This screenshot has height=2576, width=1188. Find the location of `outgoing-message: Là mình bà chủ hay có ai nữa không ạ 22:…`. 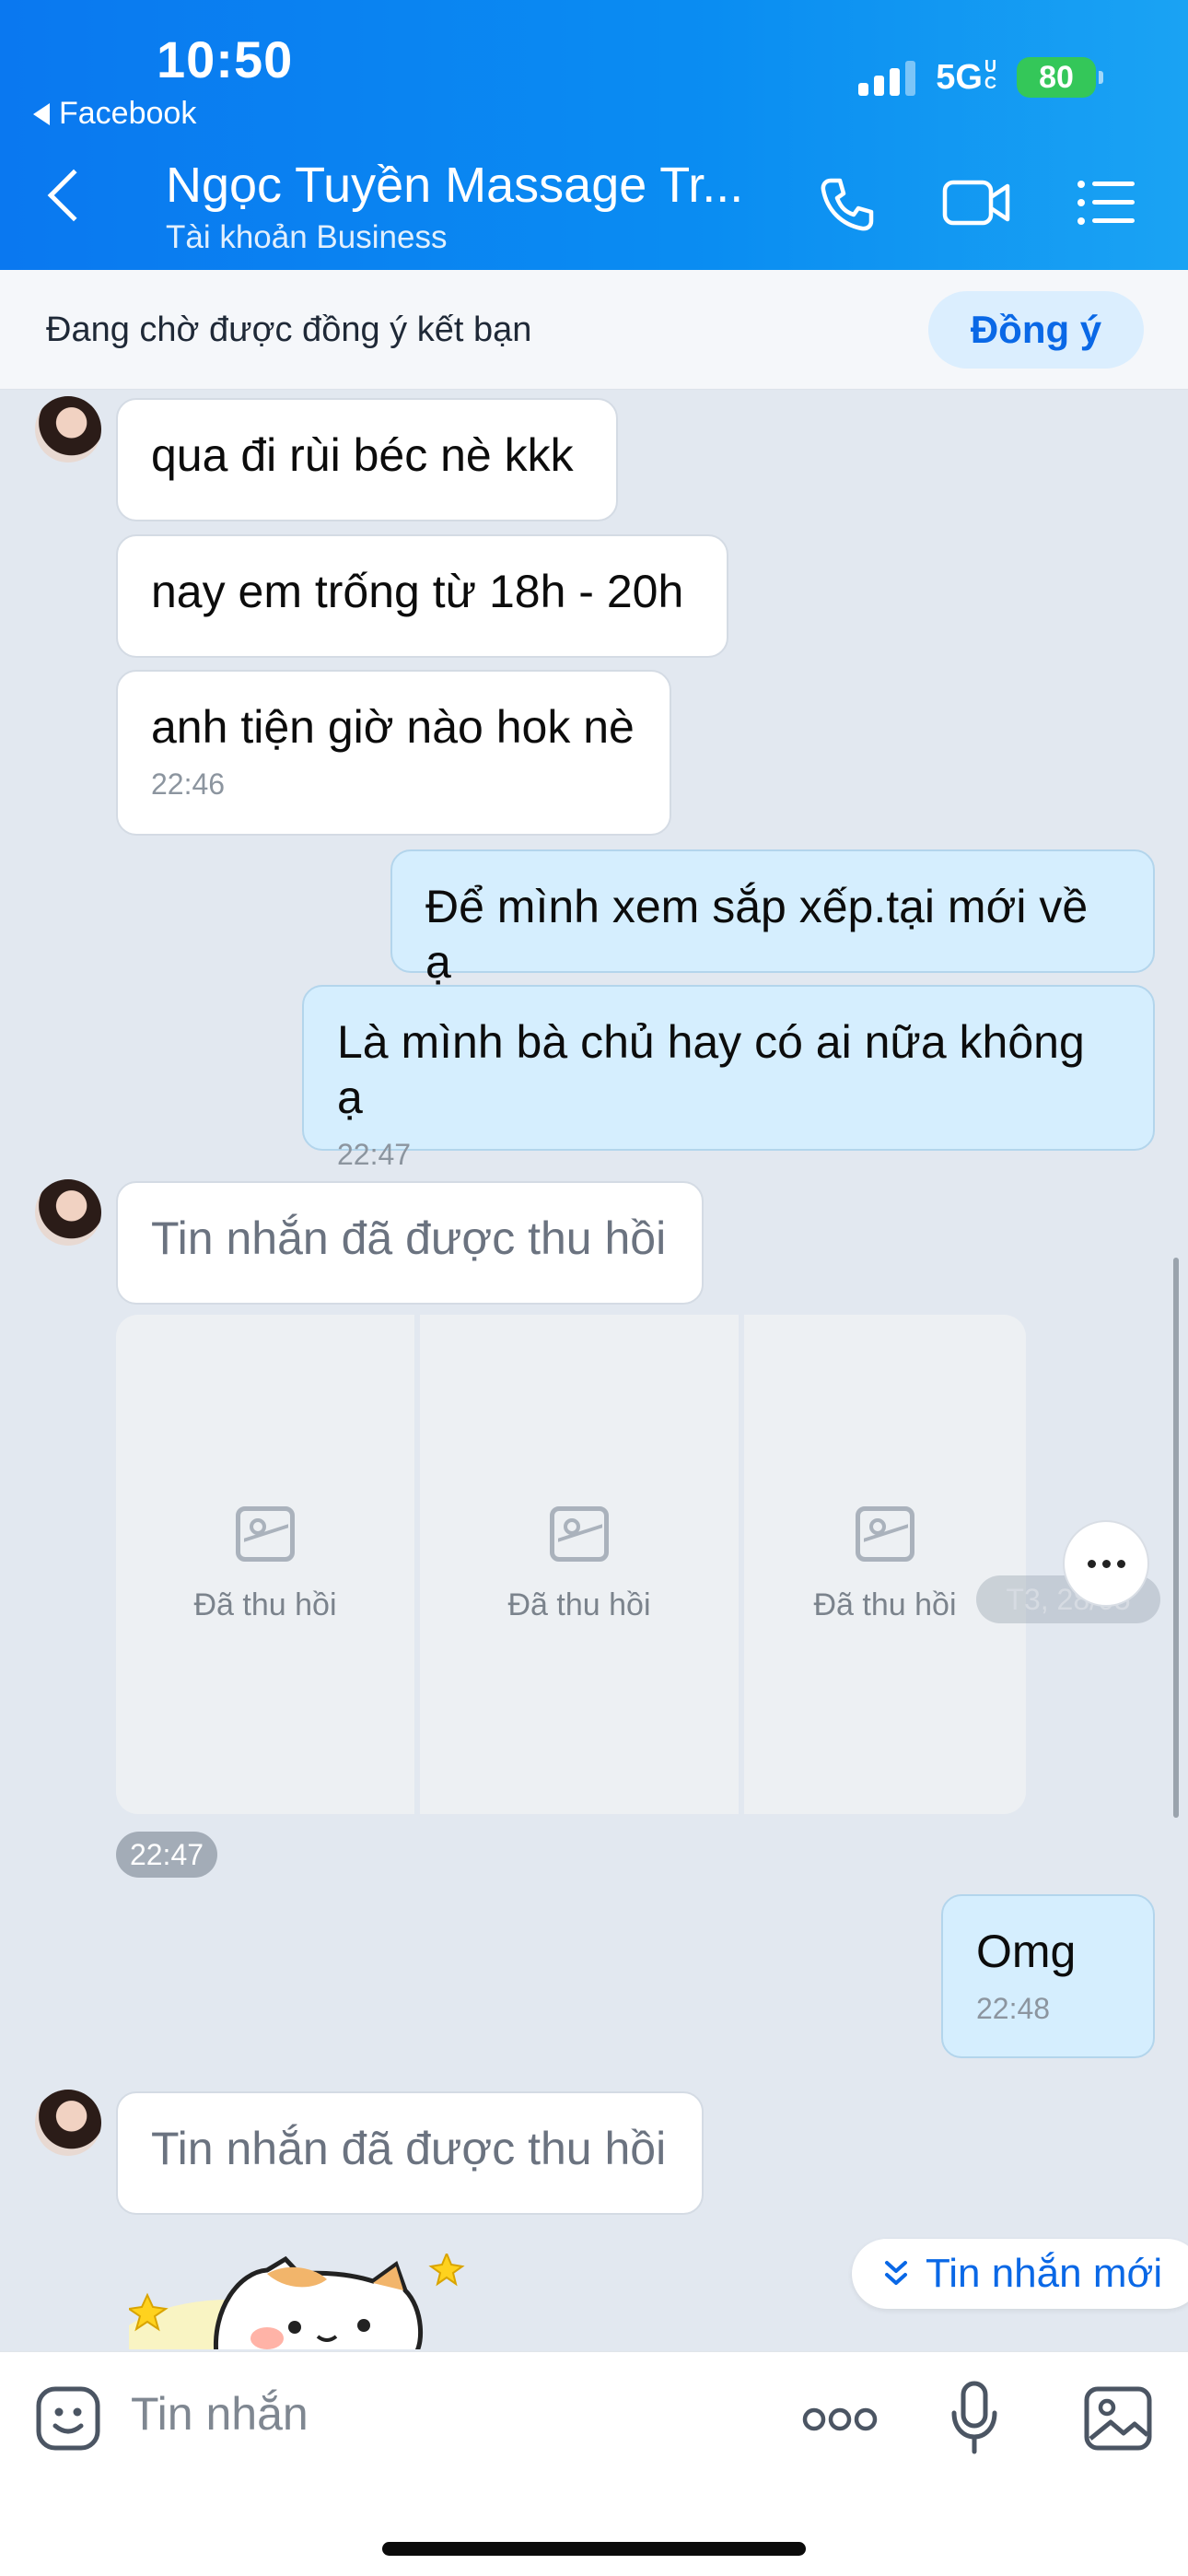

outgoing-message: Là mình bà chủ hay có ai nữa không ạ 22:… is located at coordinates (728, 1078).